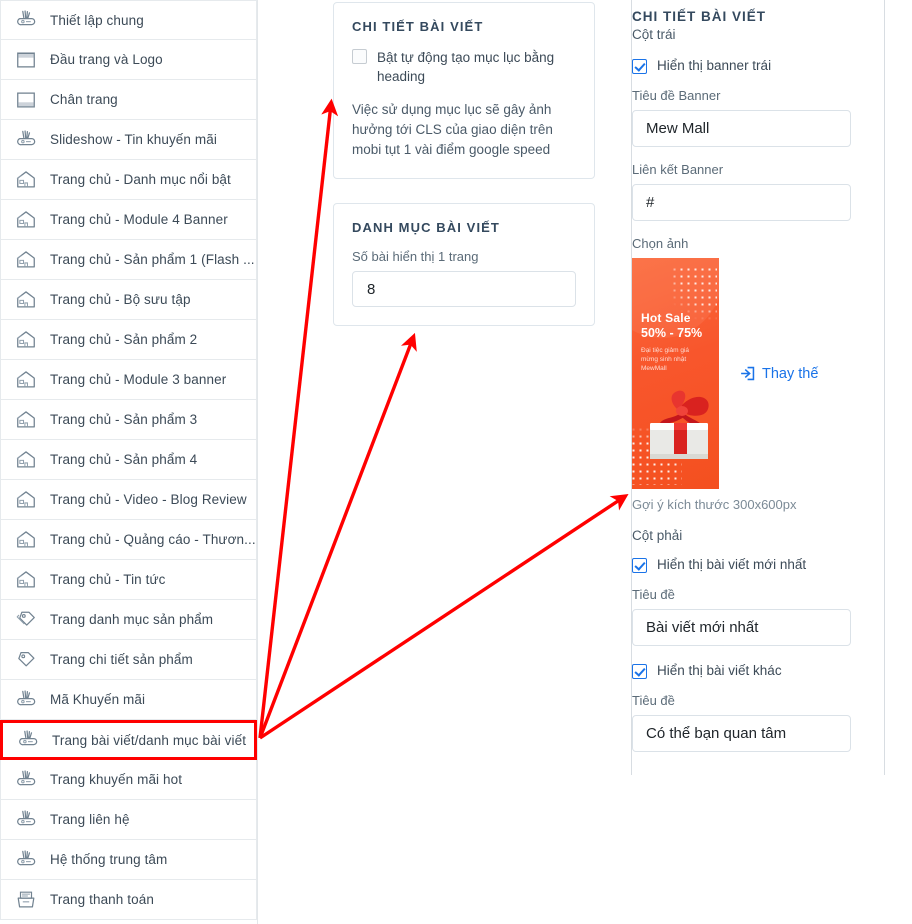  I want to click on banner-title-label: Tiêu đề Banner, so click(676, 95).